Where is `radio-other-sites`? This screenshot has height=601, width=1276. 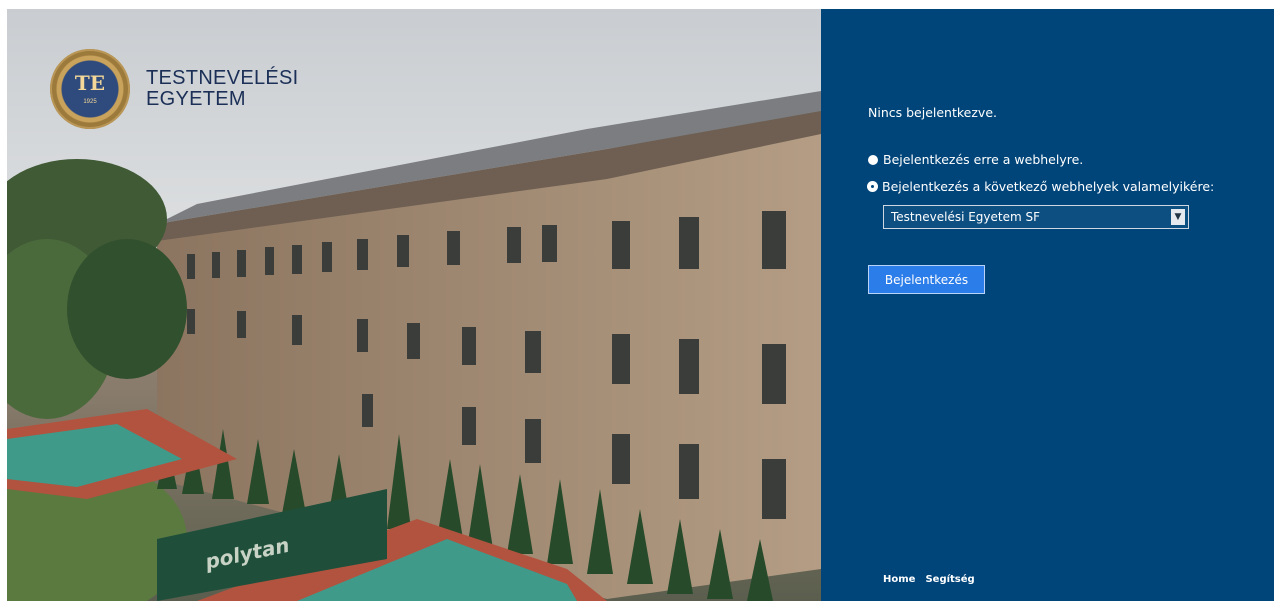
radio-other-sites is located at coordinates (872, 186).